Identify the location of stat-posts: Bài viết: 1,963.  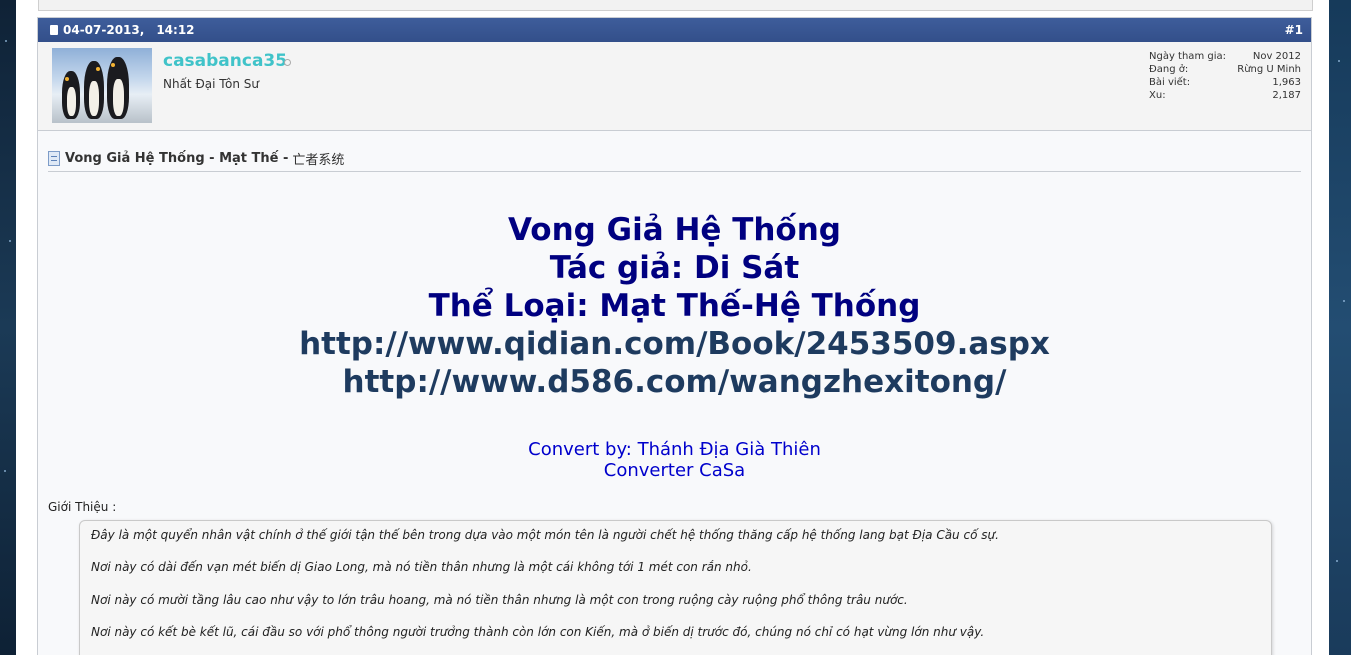
(1225, 82).